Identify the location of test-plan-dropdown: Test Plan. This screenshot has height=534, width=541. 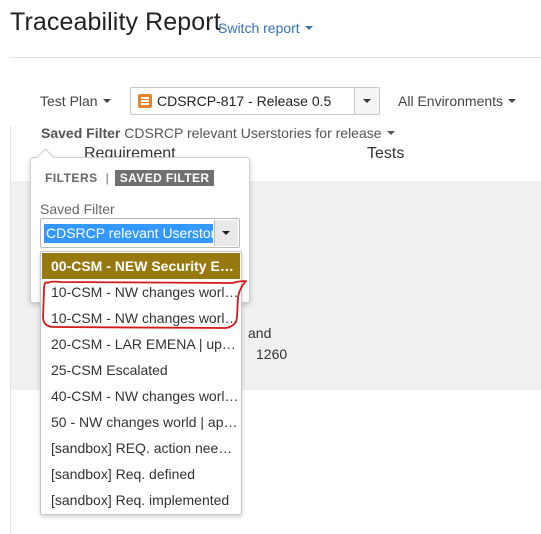
(75, 101).